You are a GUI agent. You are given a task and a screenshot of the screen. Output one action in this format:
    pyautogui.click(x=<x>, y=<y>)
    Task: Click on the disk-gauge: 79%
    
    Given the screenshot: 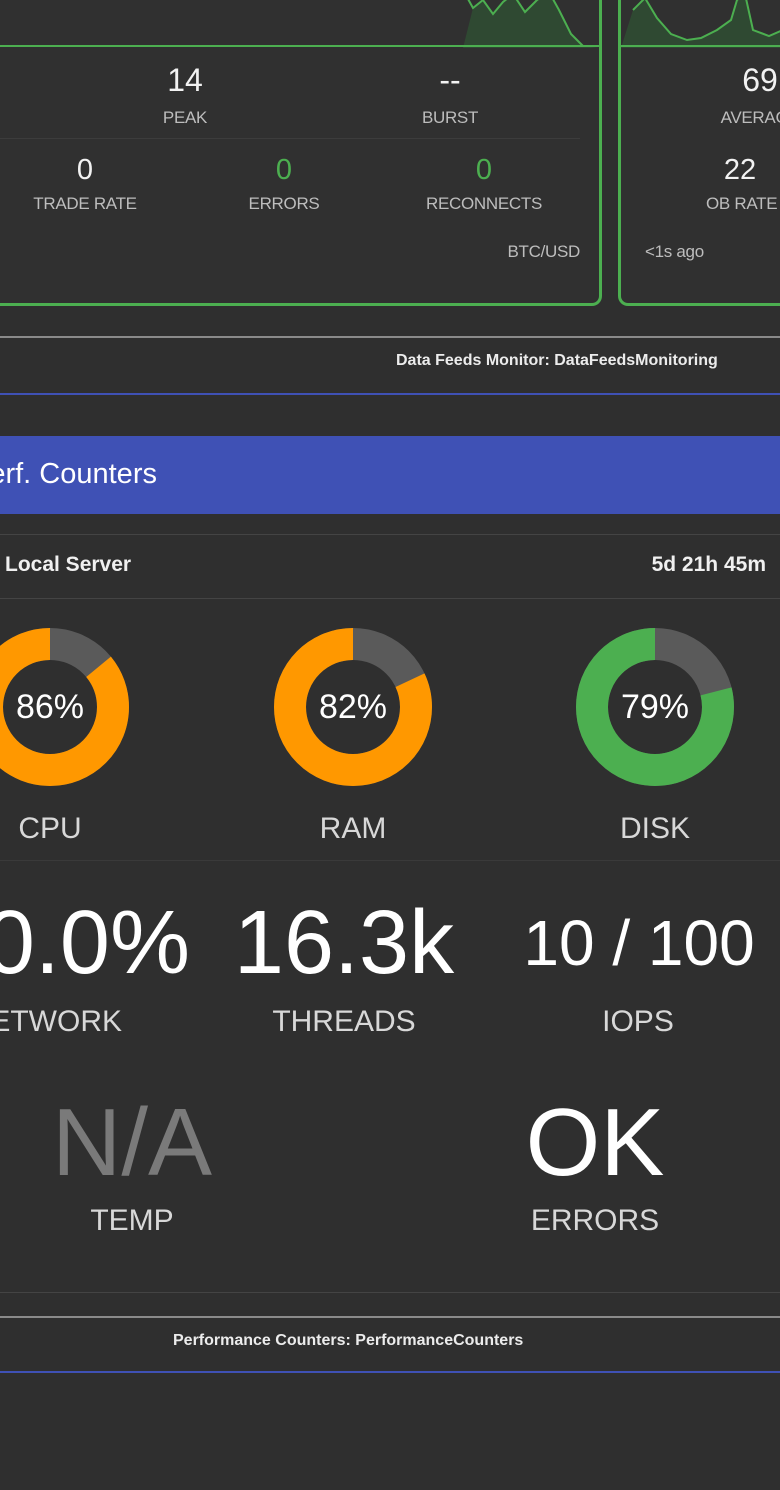 What is the action you would take?
    pyautogui.click(x=655, y=707)
    